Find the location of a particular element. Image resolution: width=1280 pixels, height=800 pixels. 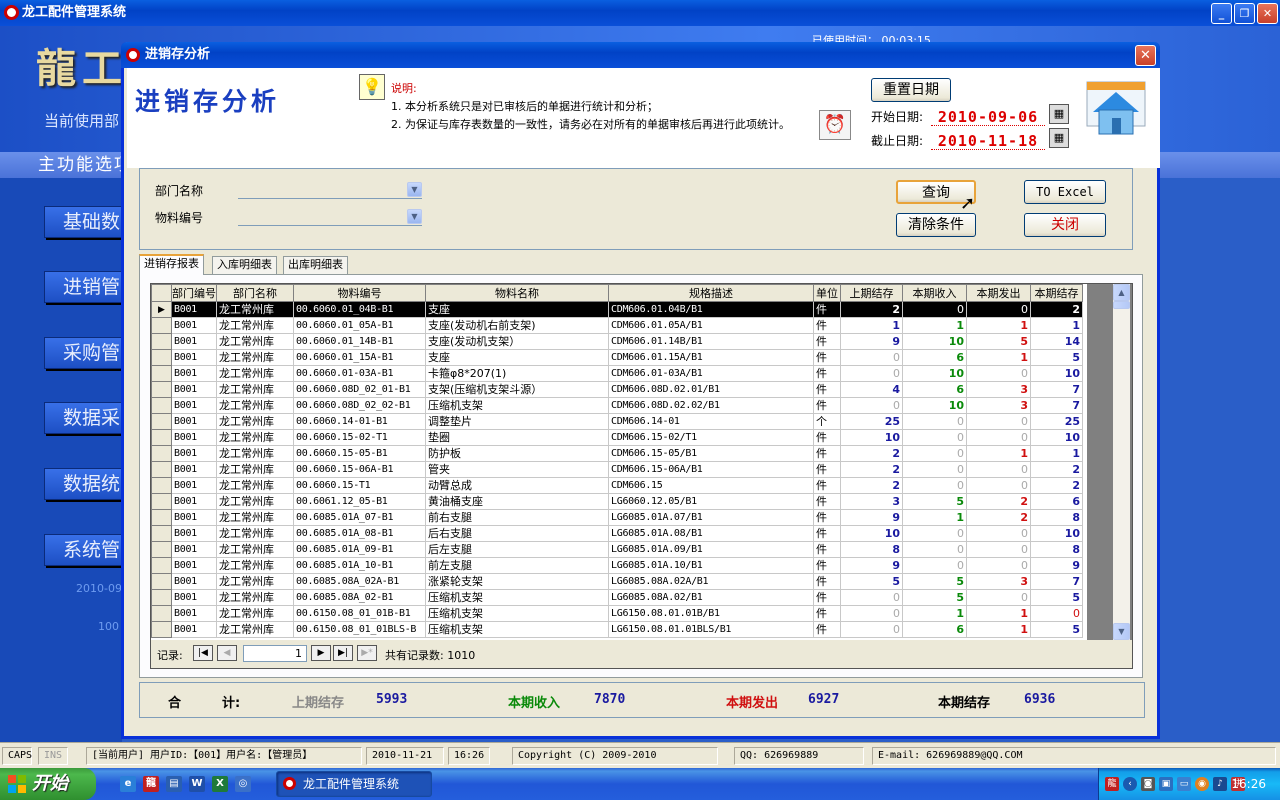

table-cell: CDM606.08D.02.02/B1 is located at coordinates (711, 405).